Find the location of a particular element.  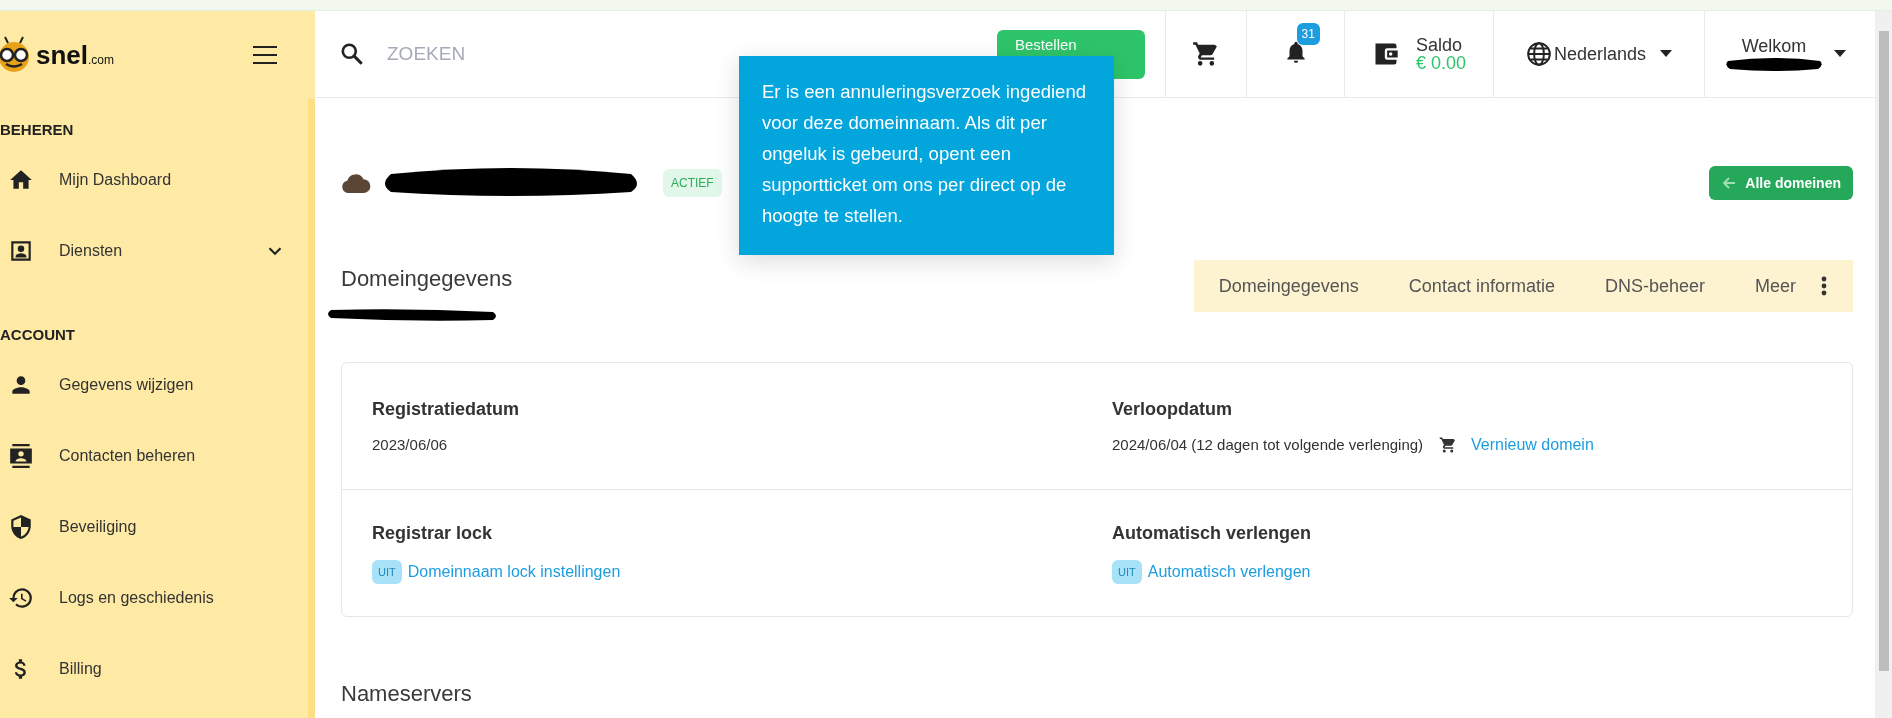

sidebar-item: Diensten is located at coordinates (154, 250).